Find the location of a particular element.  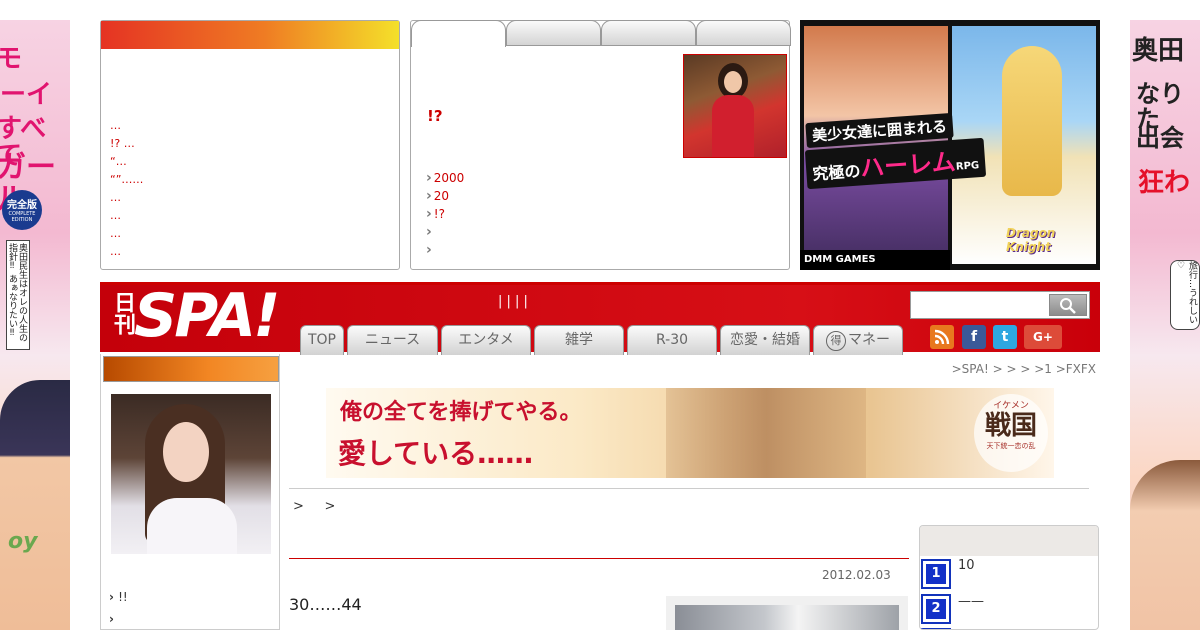

side-right-text-1: 奥田 is located at coordinates (1158, 51).